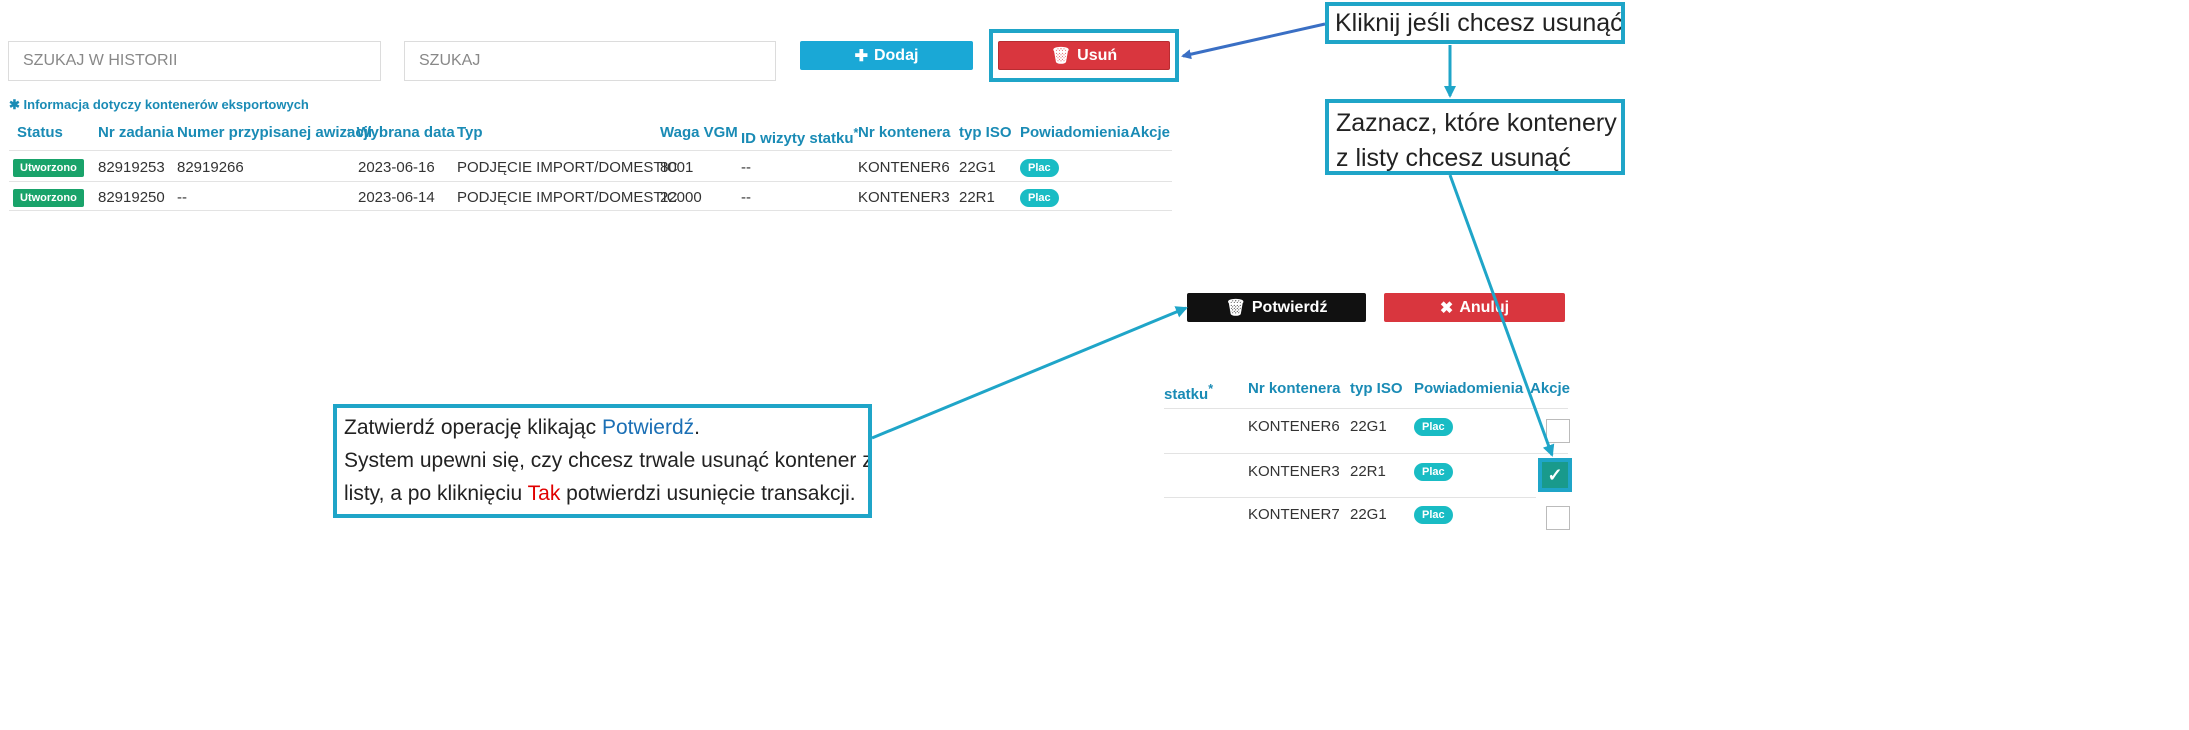 This screenshot has width=2189, height=730. What do you see at coordinates (1029, 373) in the screenshot?
I see `arrow-to-confirm` at bounding box center [1029, 373].